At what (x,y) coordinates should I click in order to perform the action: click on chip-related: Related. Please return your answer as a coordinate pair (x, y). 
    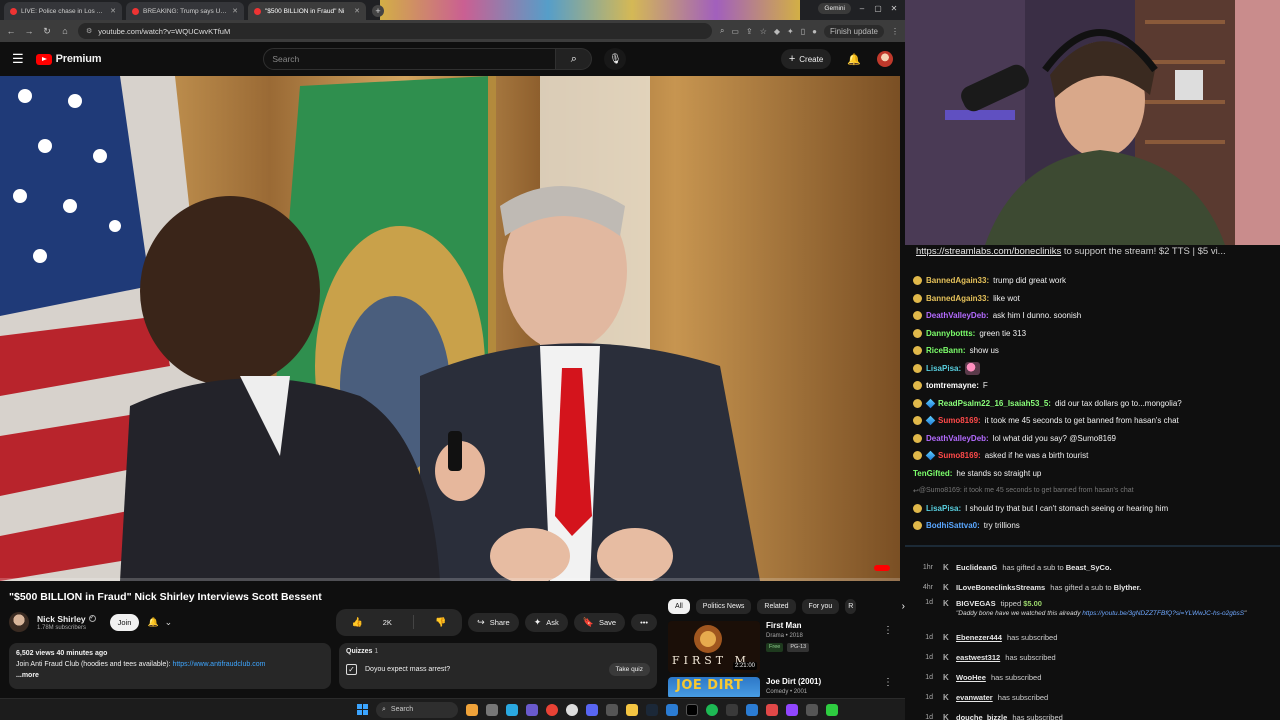
    Looking at the image, I should click on (776, 606).